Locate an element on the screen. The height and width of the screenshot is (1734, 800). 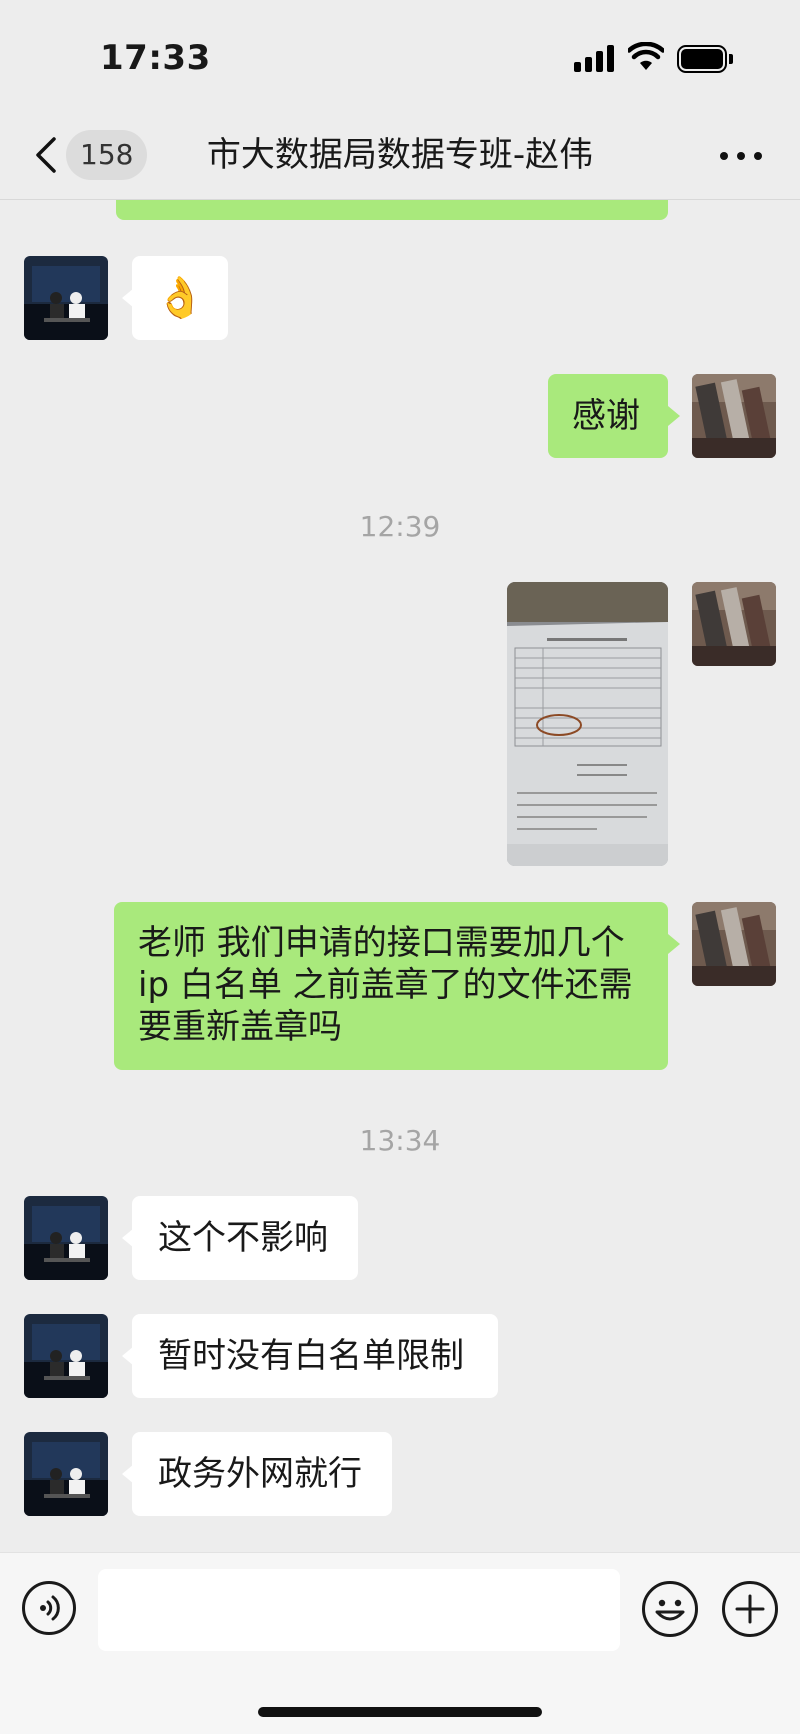
cellular-signal-icon is located at coordinates (595, 58).